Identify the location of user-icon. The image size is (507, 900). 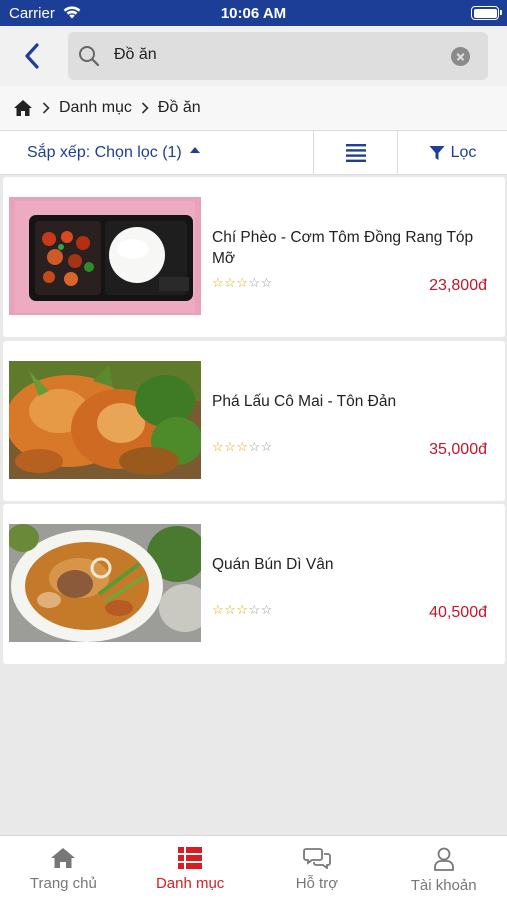
(443, 859).